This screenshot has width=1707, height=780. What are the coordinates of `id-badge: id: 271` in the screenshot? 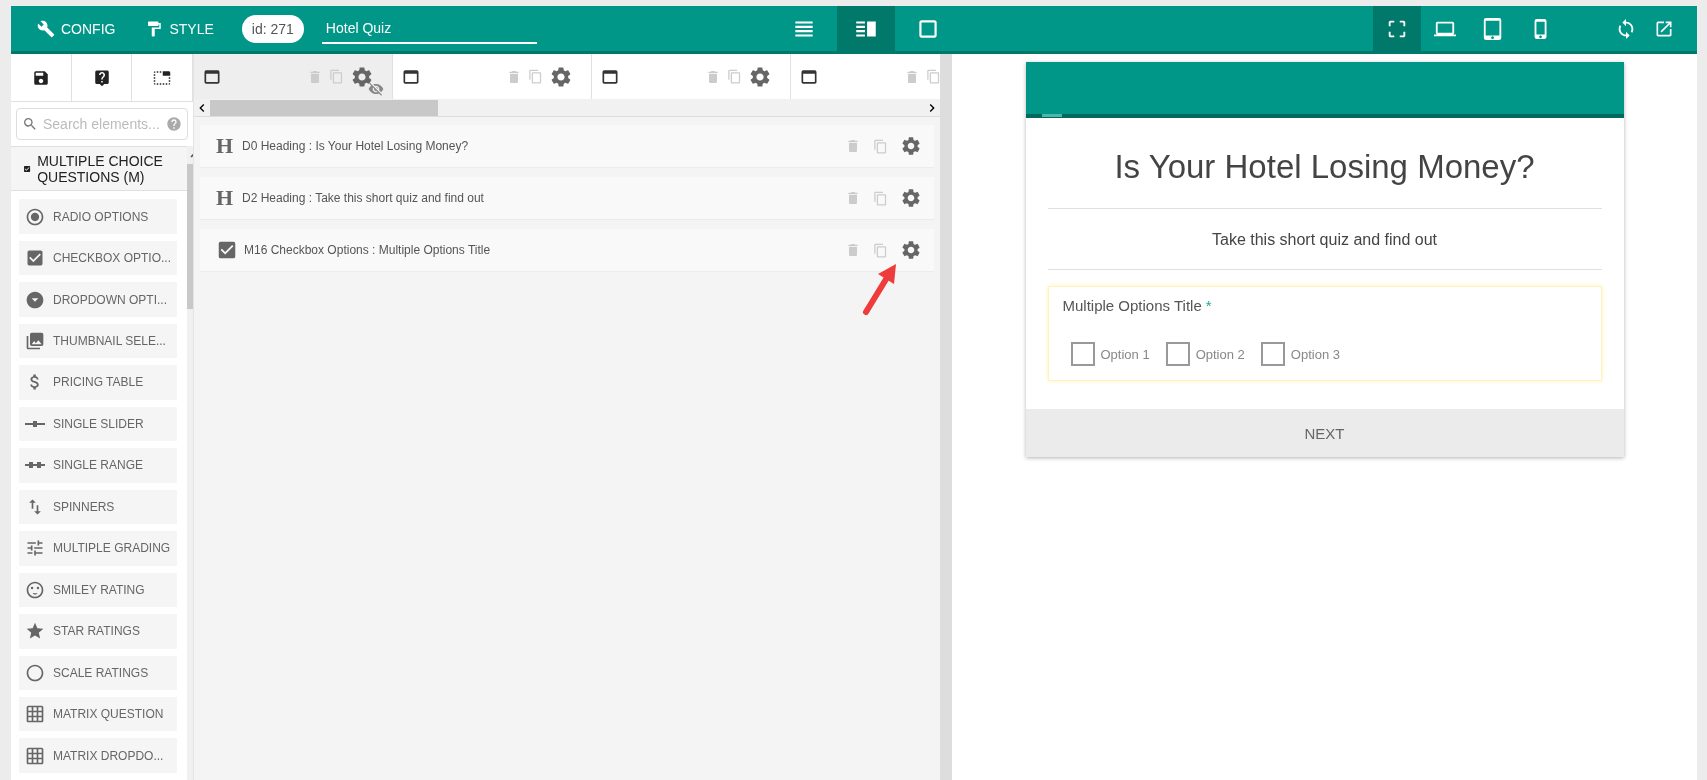 It's located at (272, 28).